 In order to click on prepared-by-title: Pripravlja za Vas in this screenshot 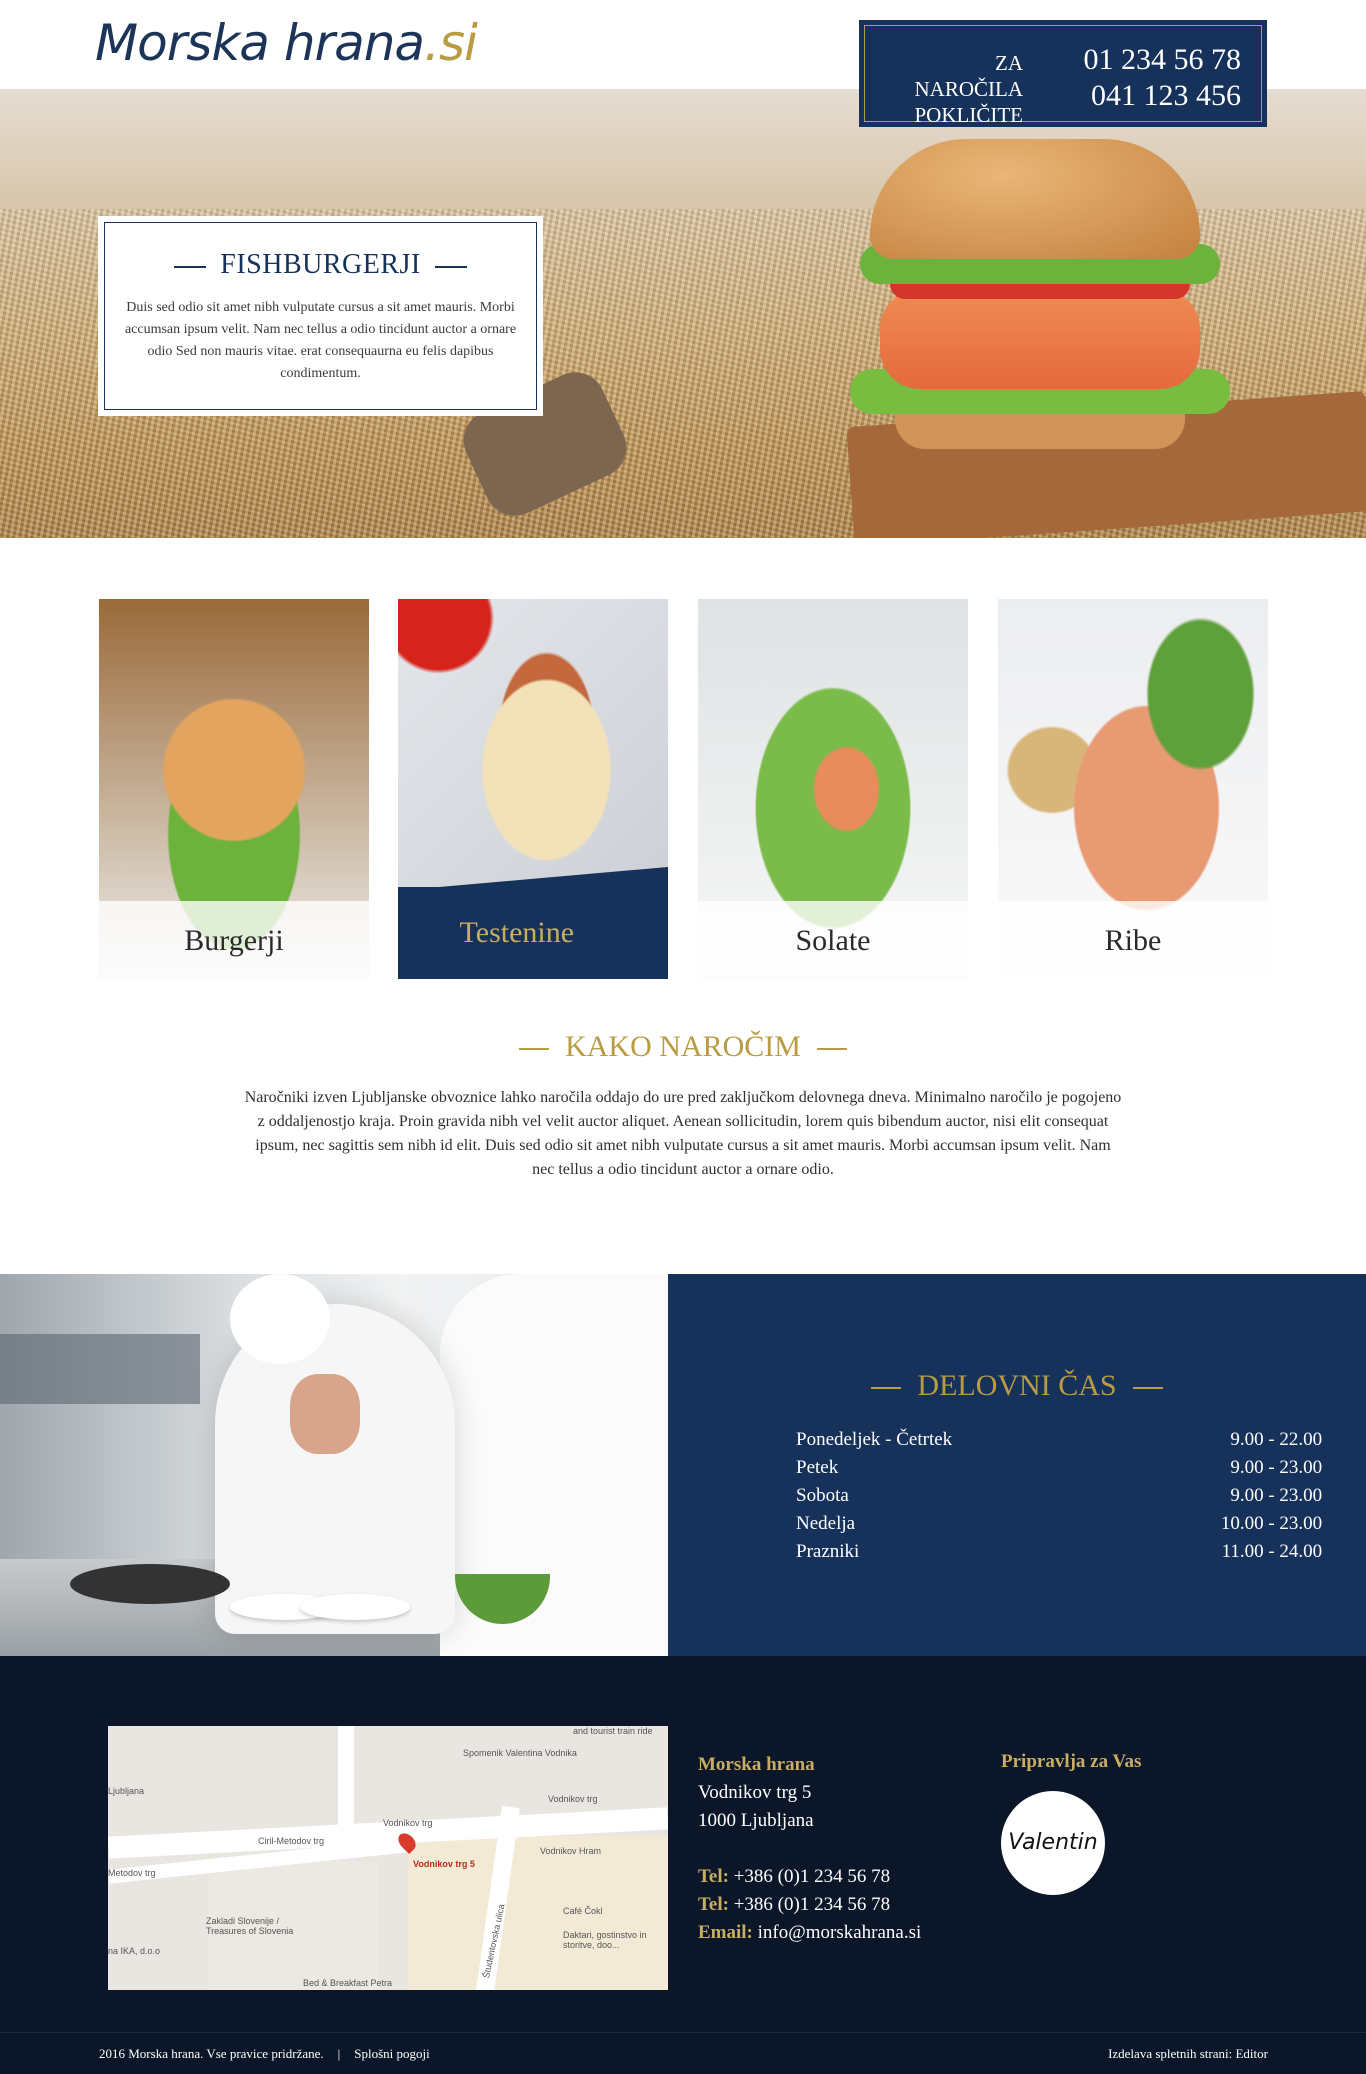, I will do `click(1071, 1761)`.